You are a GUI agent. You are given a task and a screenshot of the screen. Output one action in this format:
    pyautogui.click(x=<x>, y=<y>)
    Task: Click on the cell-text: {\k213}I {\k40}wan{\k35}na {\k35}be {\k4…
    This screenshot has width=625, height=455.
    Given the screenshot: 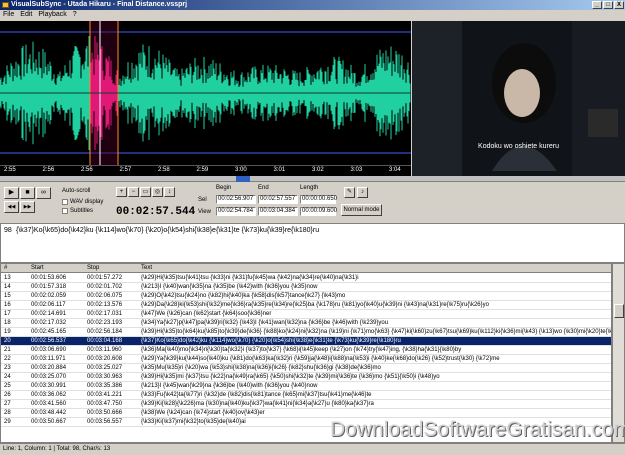 What is the action you would take?
    pyautogui.click(x=229, y=287)
    